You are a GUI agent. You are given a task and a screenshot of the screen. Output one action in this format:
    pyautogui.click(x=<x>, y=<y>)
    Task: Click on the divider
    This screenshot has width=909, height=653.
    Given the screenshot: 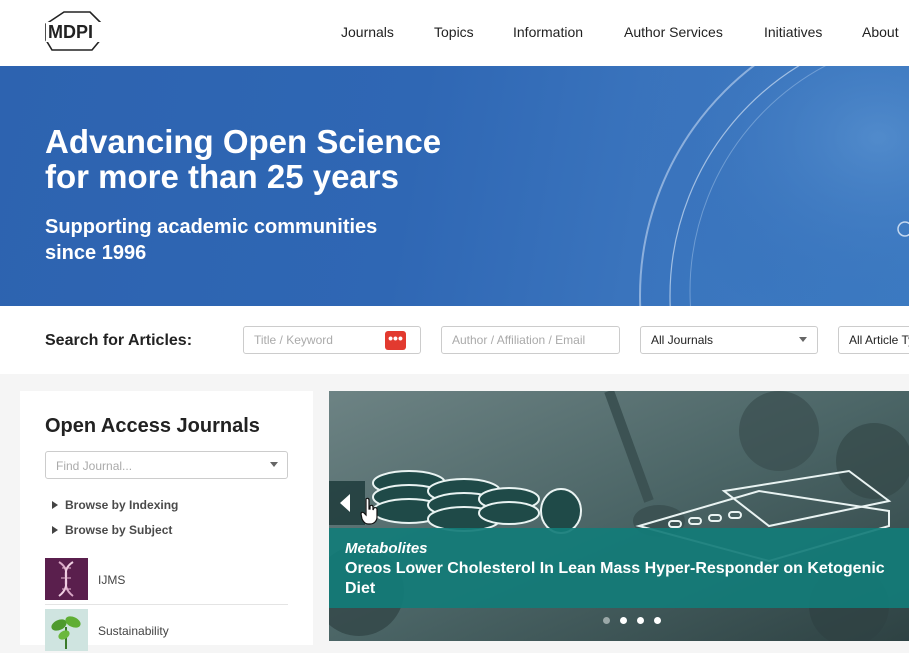 What is the action you would take?
    pyautogui.click(x=166, y=604)
    